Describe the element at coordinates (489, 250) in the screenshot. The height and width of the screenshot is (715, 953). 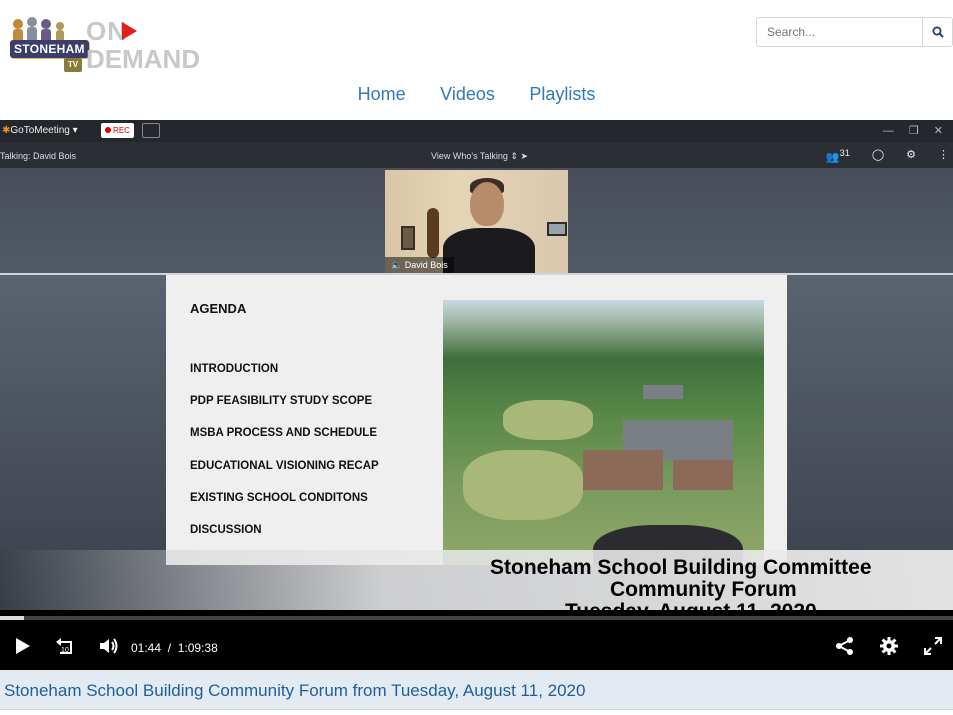
I see `presenter-body` at that location.